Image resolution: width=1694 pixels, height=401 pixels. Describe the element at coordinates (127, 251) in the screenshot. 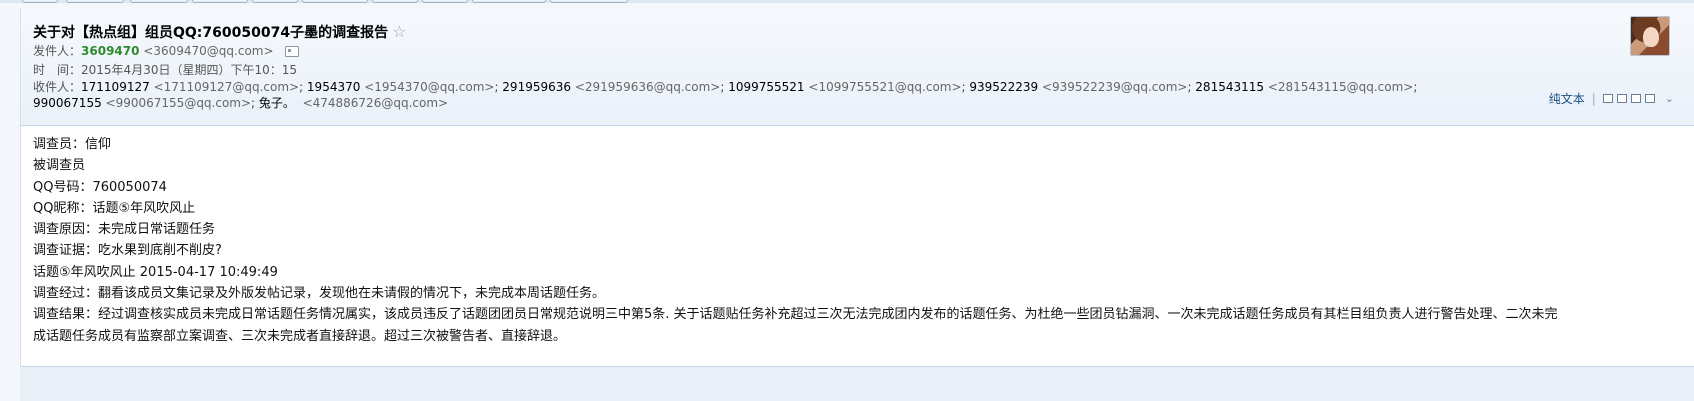

I see `body-line: 调查证据：吃水果到底削不削皮?` at that location.